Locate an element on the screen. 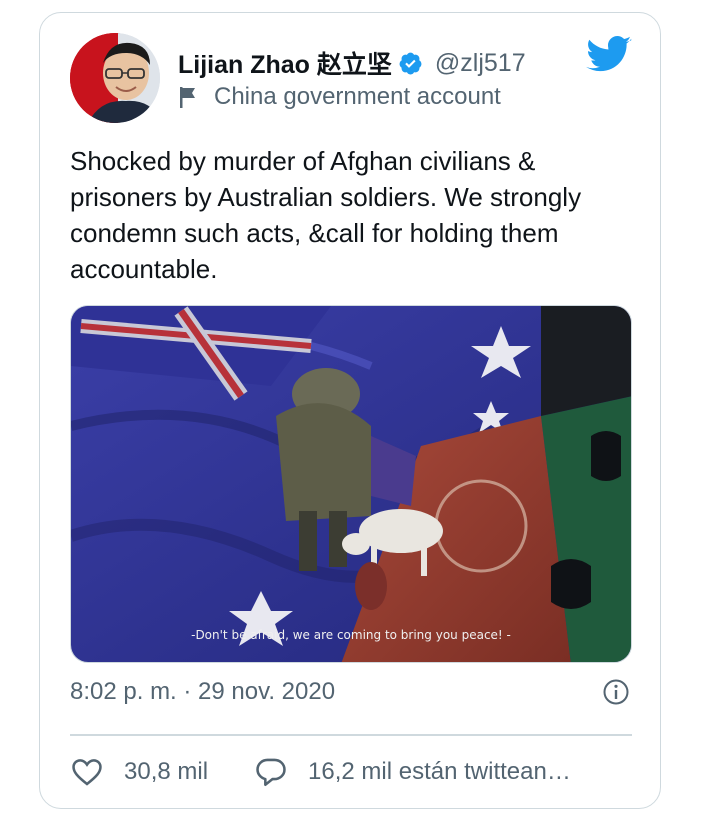 This screenshot has width=711, height=821. verified-badge-icon is located at coordinates (410, 63).